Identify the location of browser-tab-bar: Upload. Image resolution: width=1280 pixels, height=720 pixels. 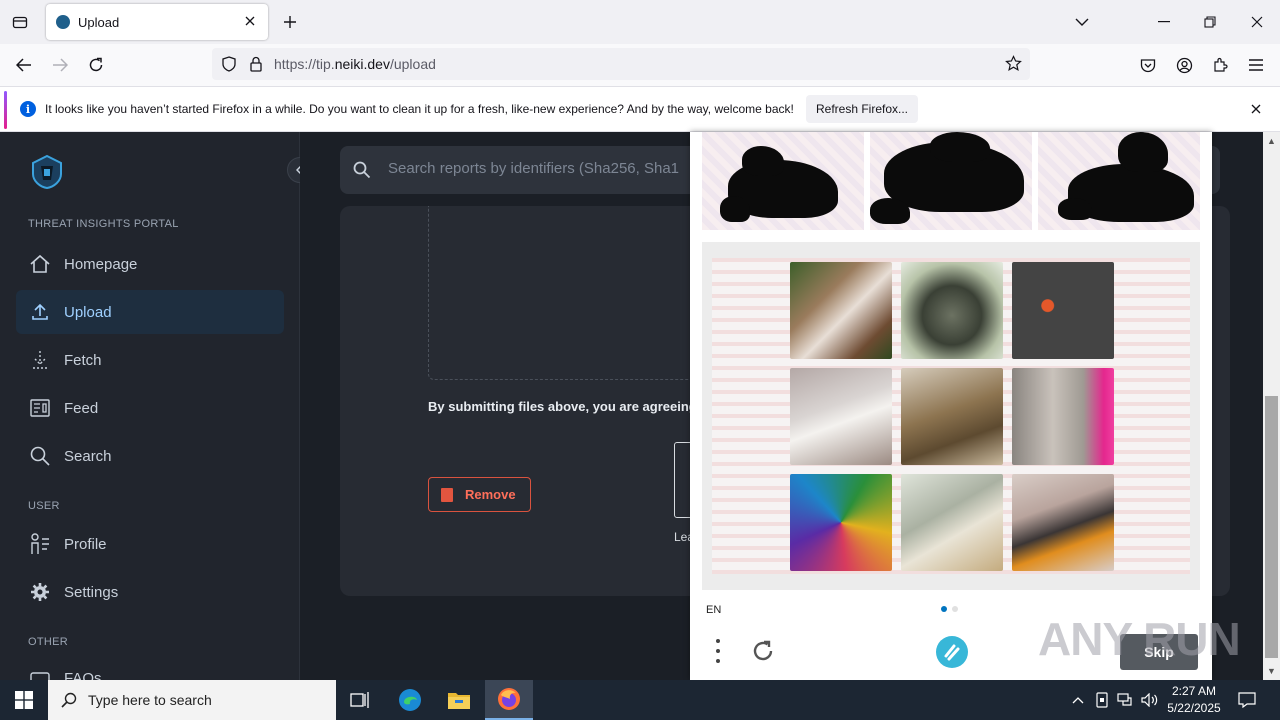
(640, 22).